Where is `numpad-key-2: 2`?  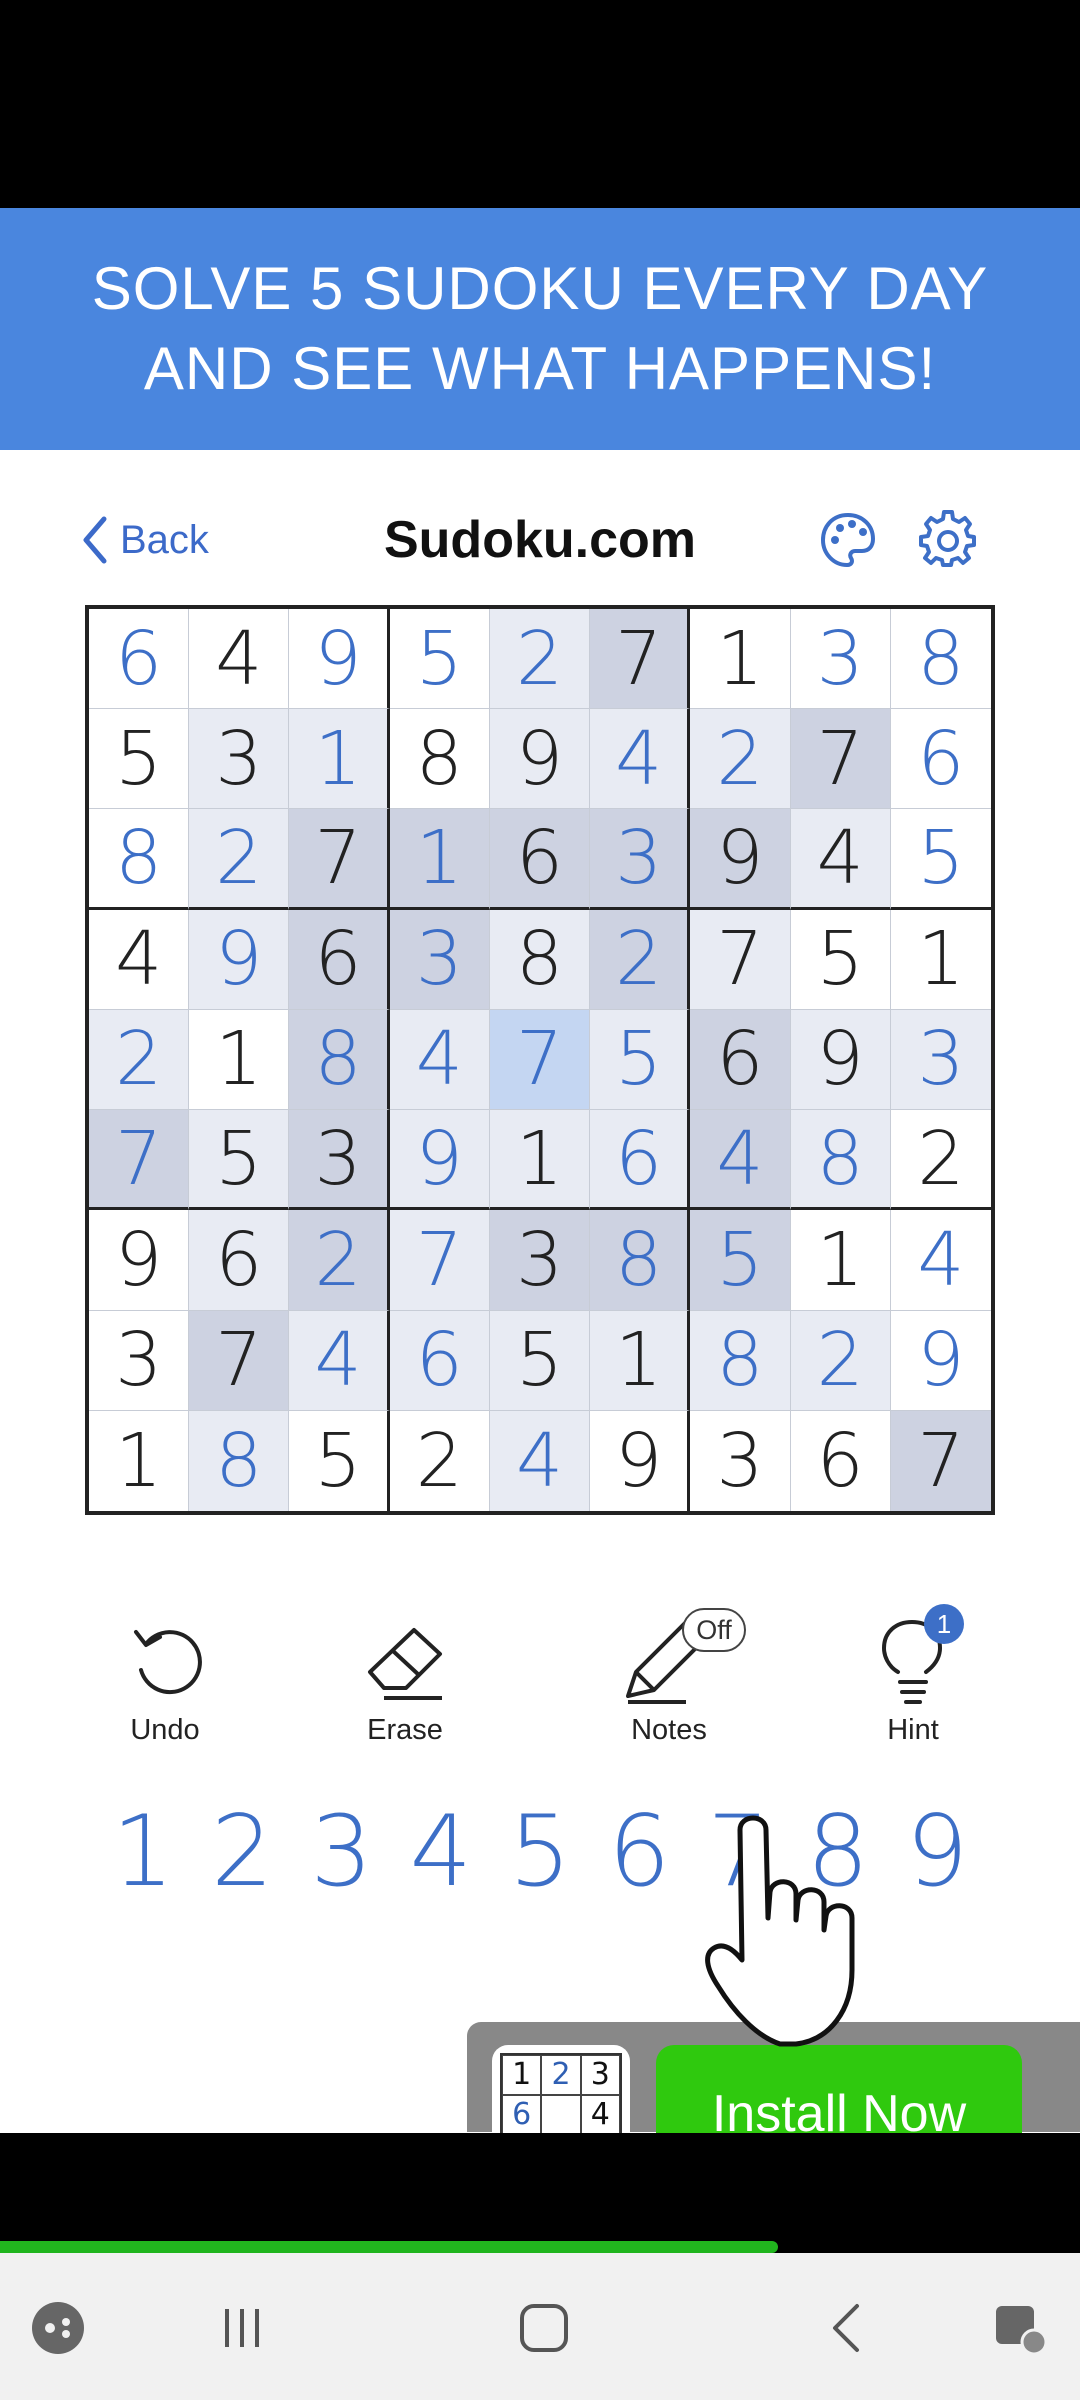
numpad-key-2: 2 is located at coordinates (242, 1855).